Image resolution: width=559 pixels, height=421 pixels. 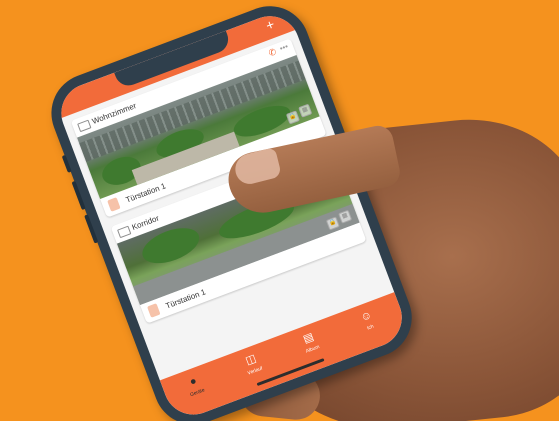 I want to click on phone-icon: ✆, so click(x=272, y=52).